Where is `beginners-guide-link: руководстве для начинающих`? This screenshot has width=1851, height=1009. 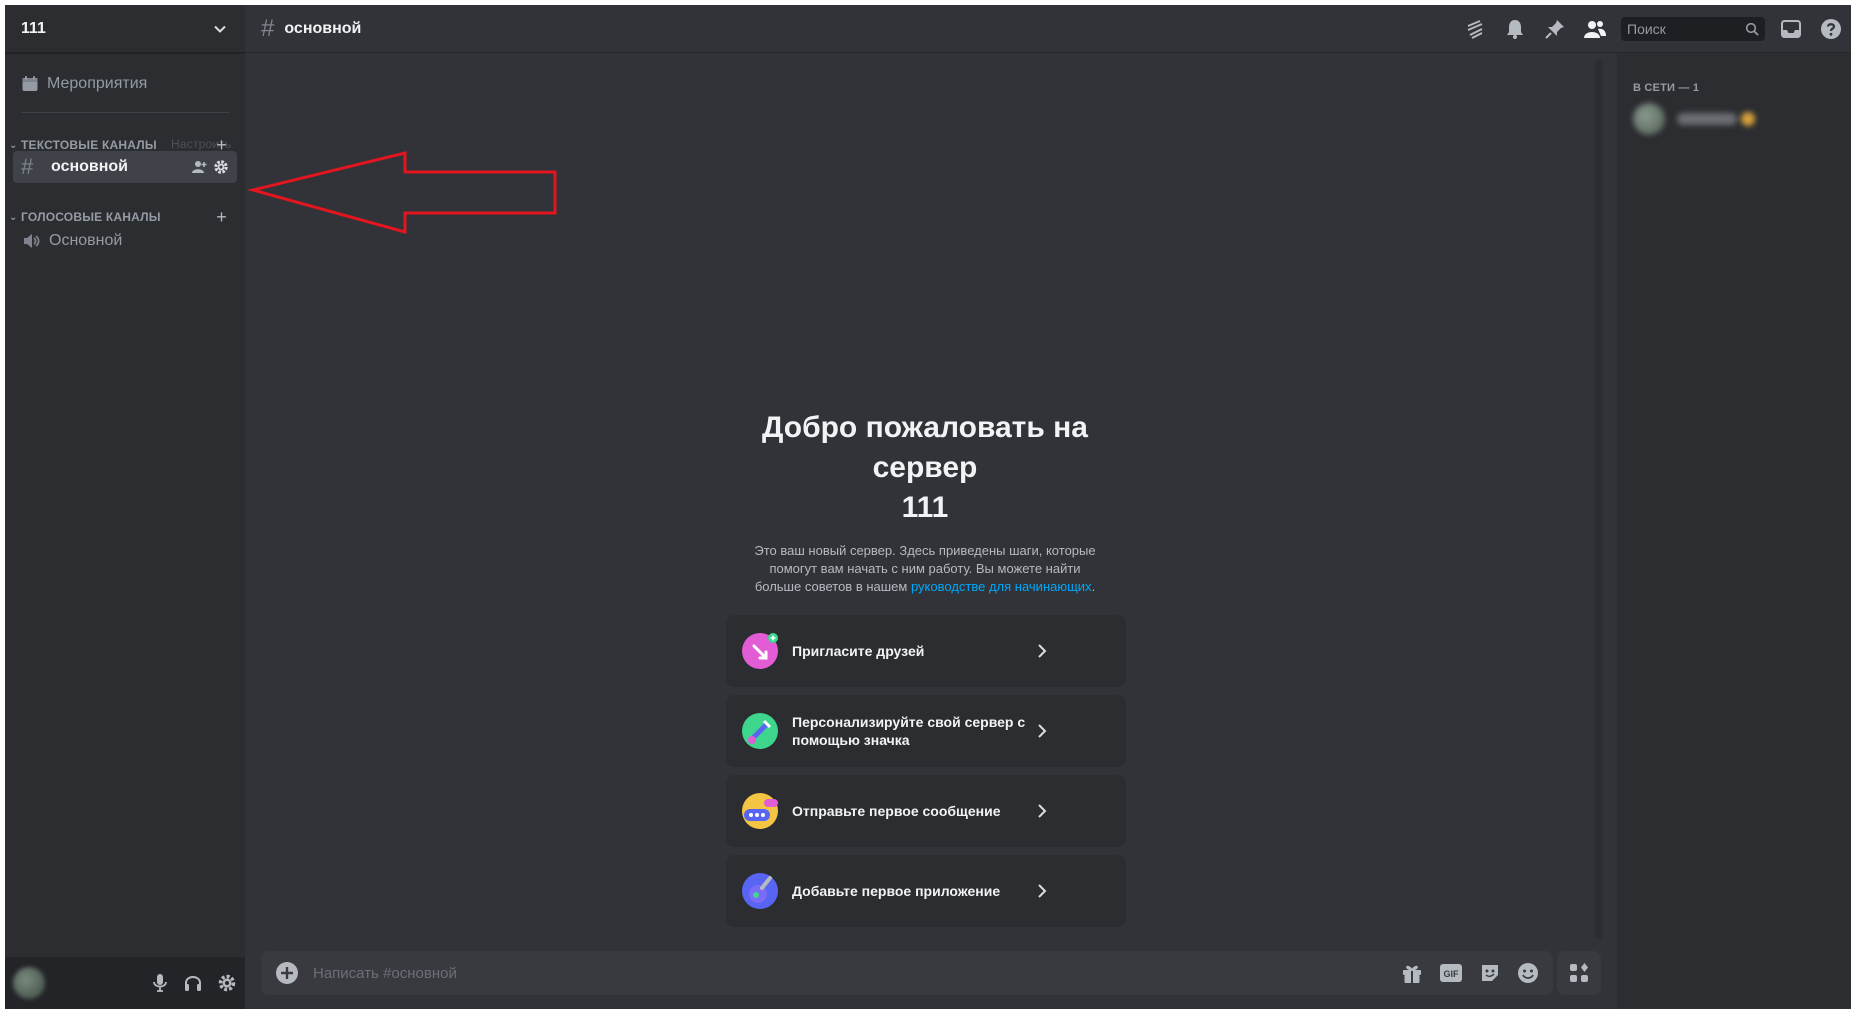
beginners-guide-link: руководстве для начинающих is located at coordinates (1001, 586).